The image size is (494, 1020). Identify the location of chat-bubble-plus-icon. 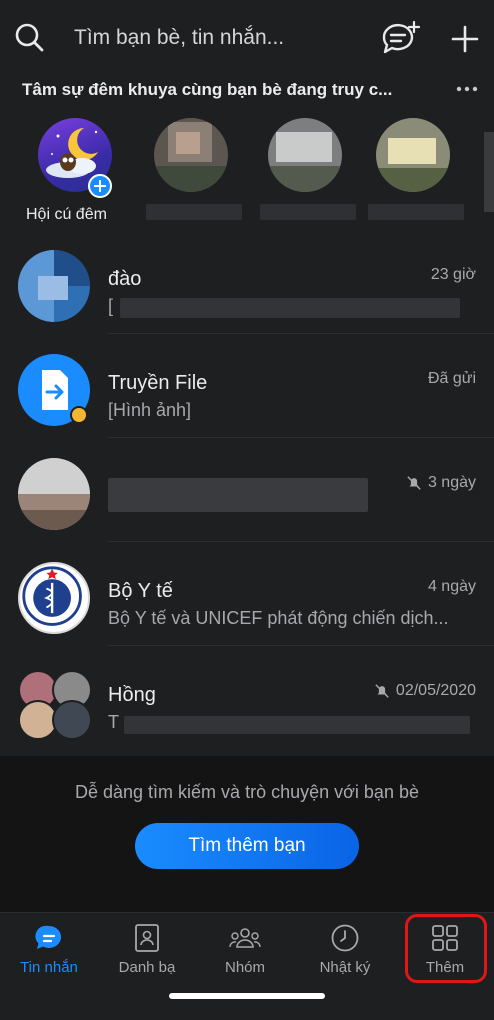
(400, 38).